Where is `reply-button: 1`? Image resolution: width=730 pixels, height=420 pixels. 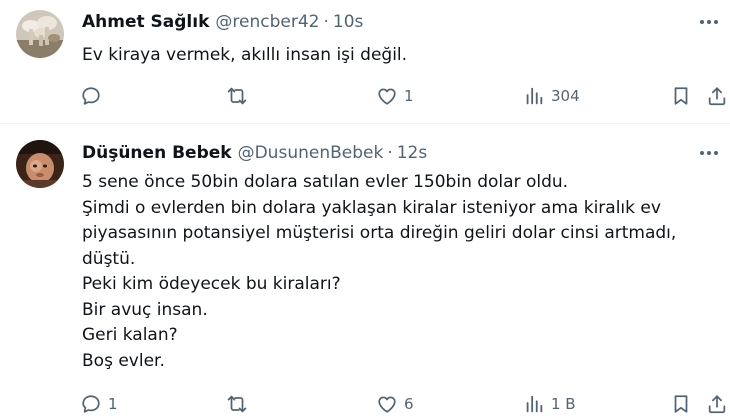
reply-button: 1 is located at coordinates (99, 404).